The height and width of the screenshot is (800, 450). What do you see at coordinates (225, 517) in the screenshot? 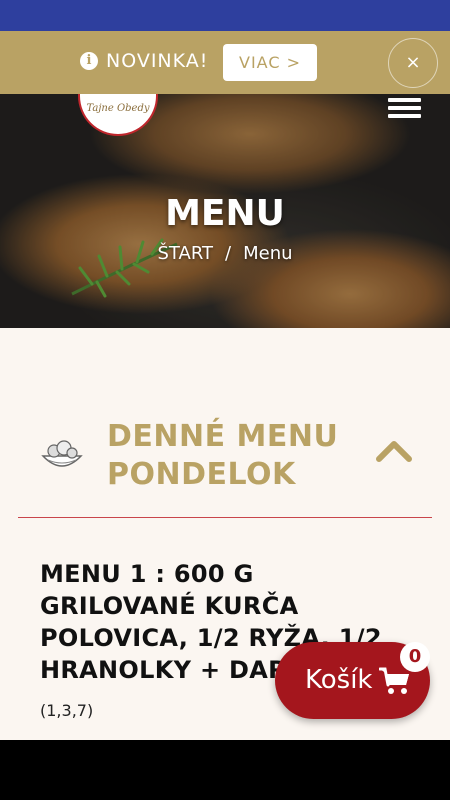
I see `divider` at bounding box center [225, 517].